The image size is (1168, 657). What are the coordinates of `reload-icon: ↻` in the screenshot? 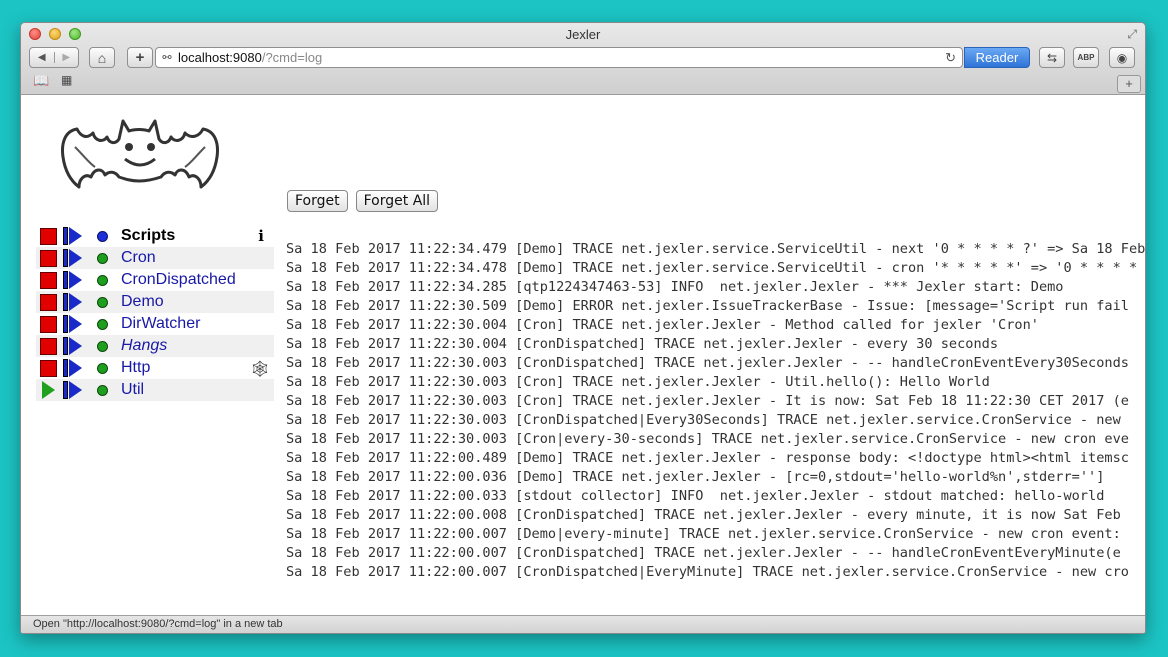 It's located at (950, 58).